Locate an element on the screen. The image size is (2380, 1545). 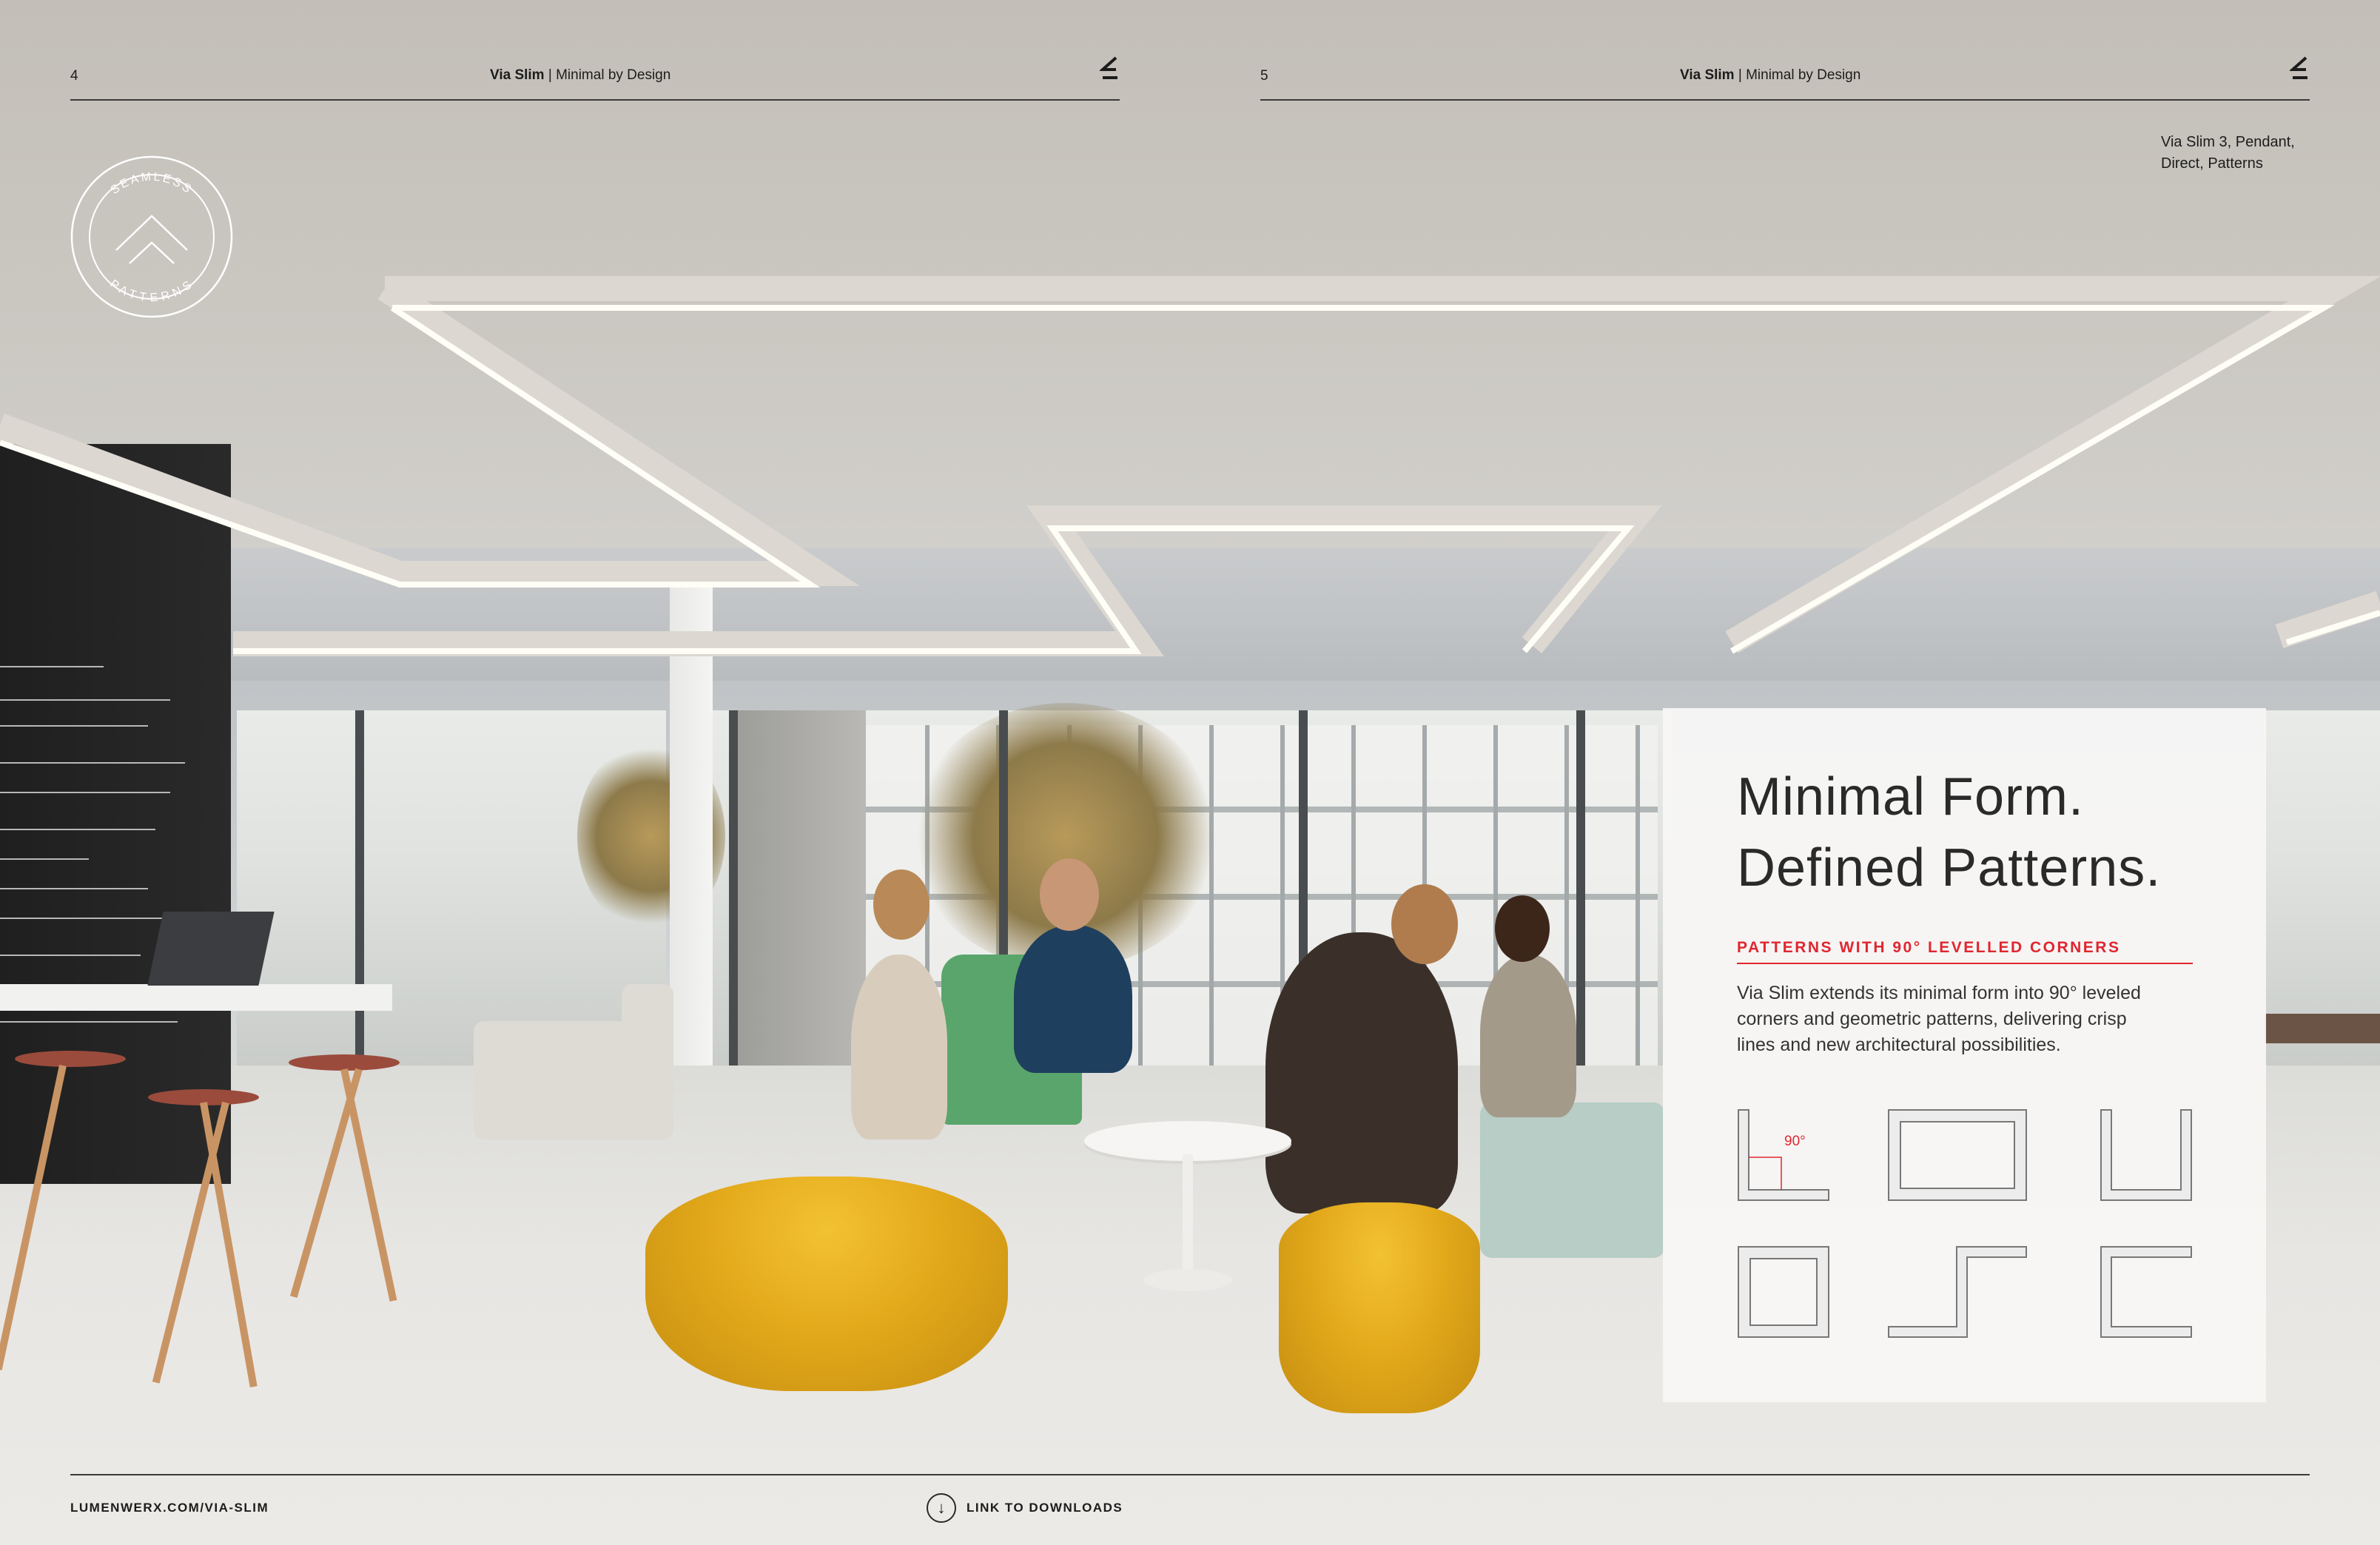
running-header-right: Via Slim | Minimal by Design is located at coordinates (1770, 75).